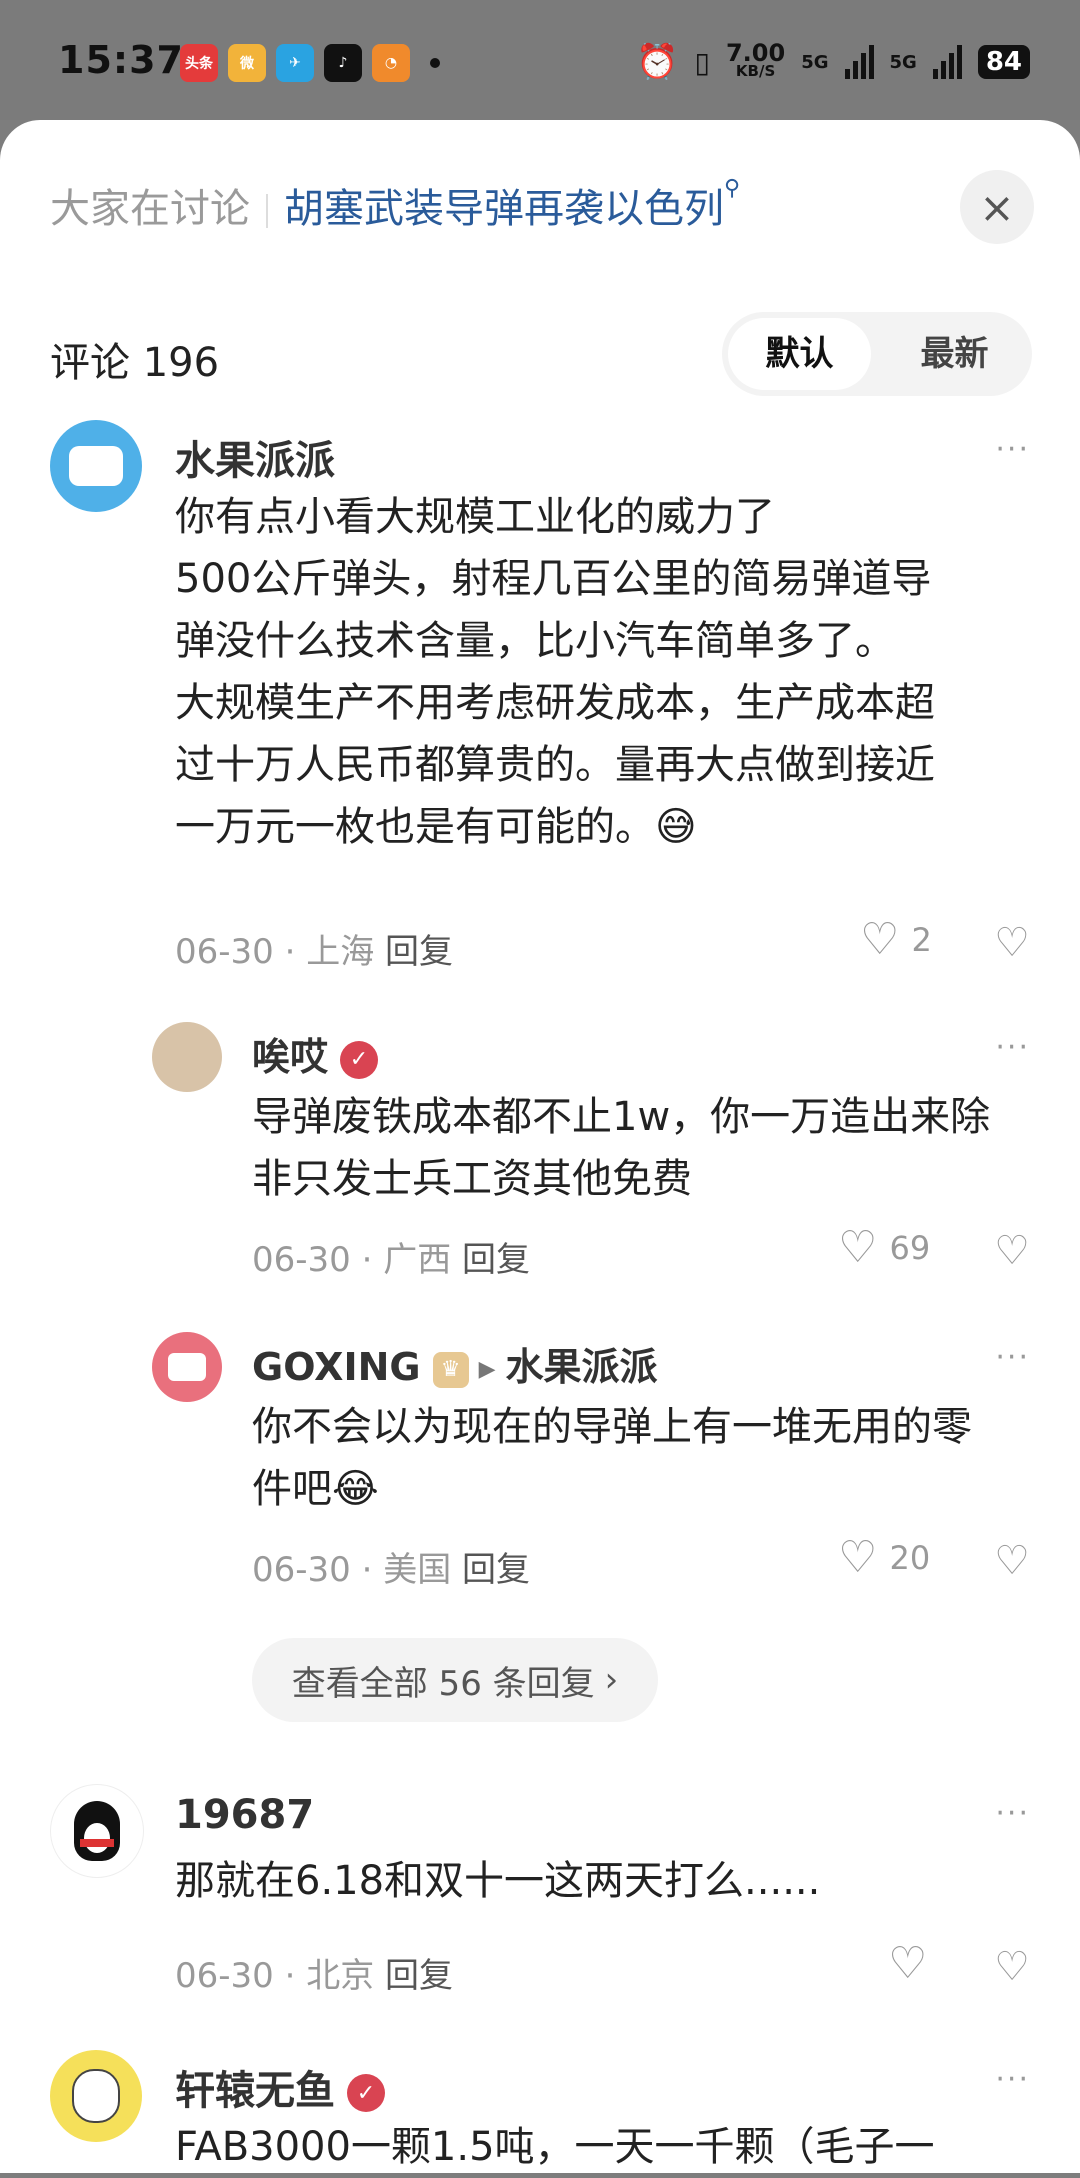 This screenshot has width=1080, height=2178. I want to click on reply-author-name: GOXING, so click(336, 1367).